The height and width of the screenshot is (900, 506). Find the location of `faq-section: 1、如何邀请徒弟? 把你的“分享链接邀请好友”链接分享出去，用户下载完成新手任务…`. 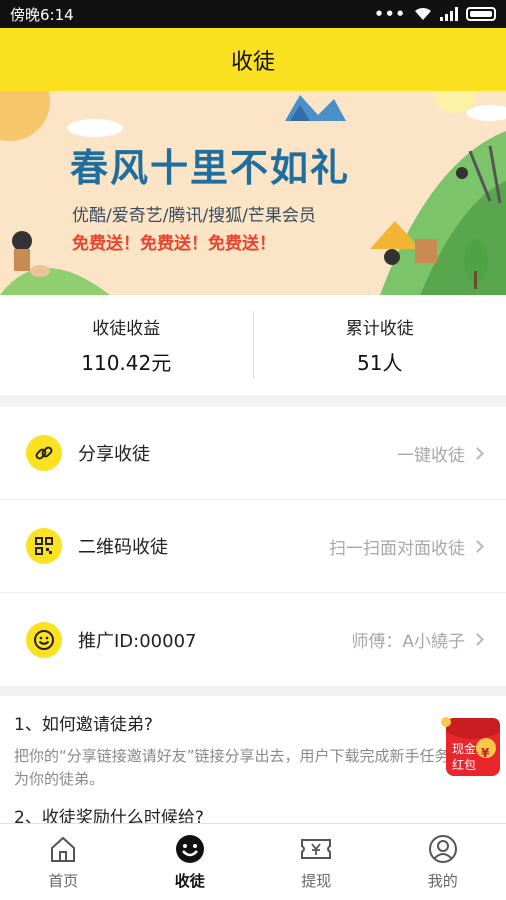

faq-section: 1、如何邀请徒弟? 把你的“分享链接邀请好友”链接分享出去，用户下载完成新手任务… is located at coordinates (253, 761).